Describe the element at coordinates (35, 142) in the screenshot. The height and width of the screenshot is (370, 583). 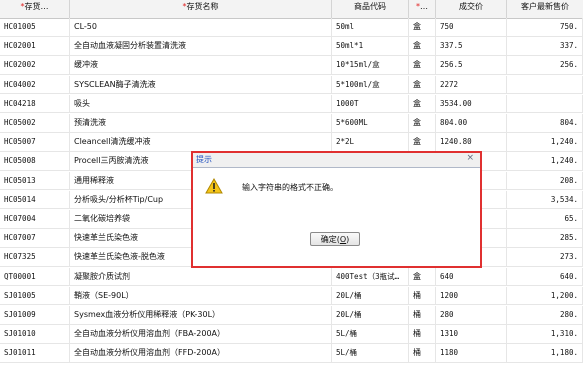
I see `cell-code: HC05007` at that location.